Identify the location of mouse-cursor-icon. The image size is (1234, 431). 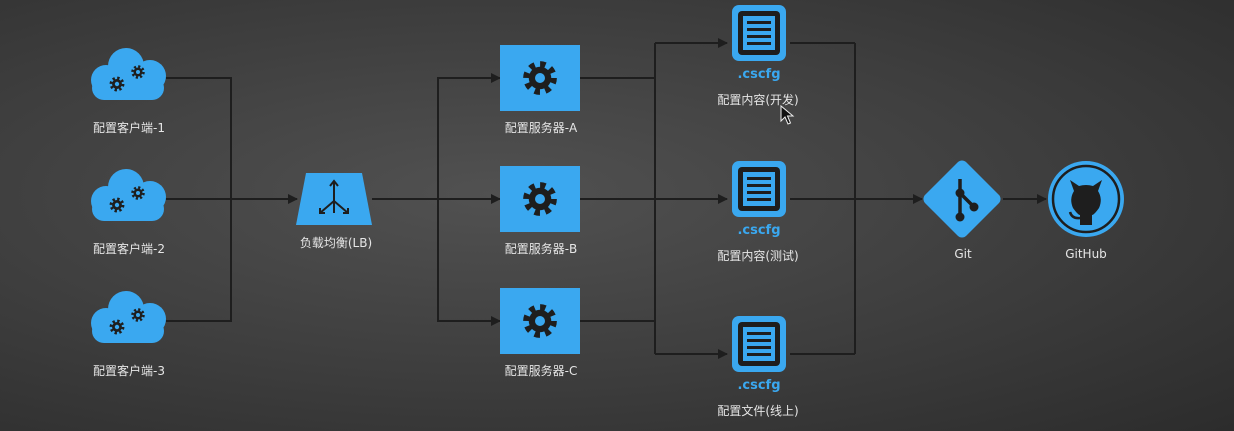
(787, 114).